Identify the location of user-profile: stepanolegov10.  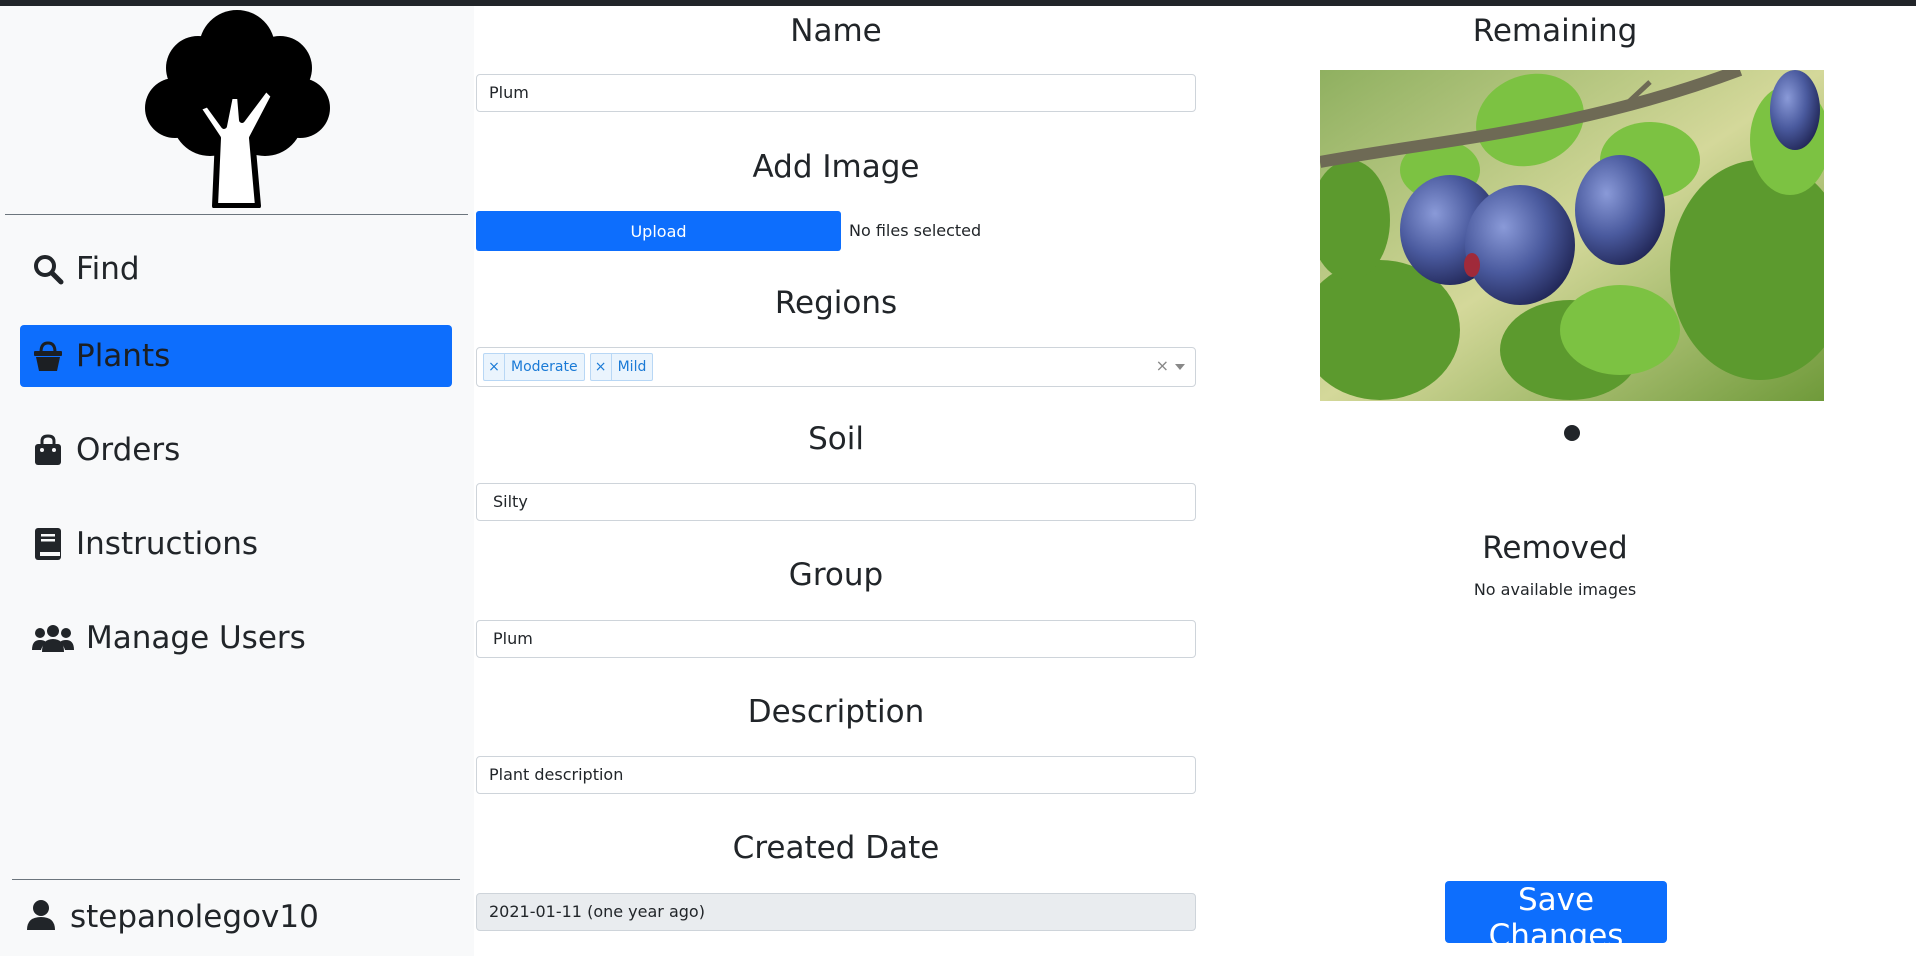
(172, 917).